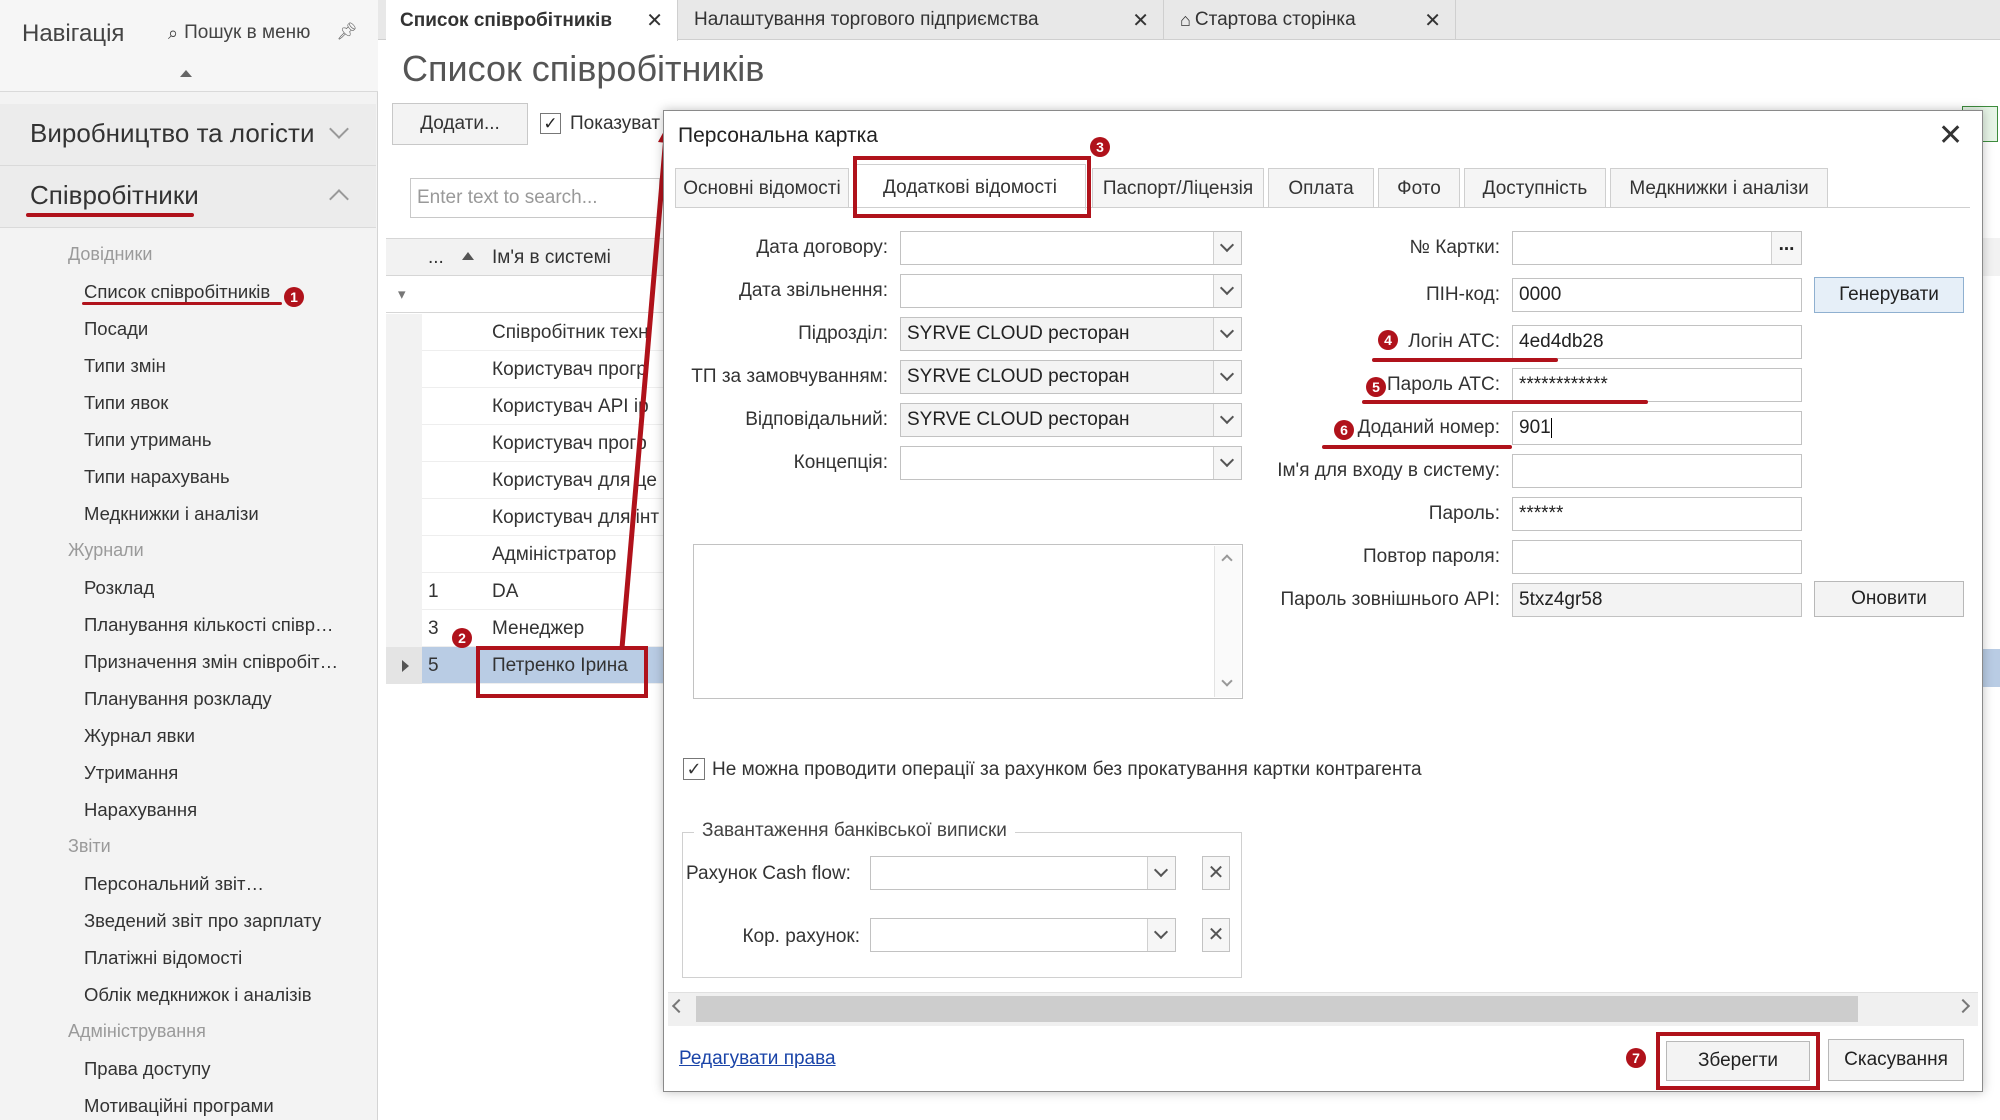  Describe the element at coordinates (202, 921) in the screenshot. I see `nav-item-salary-report: Зведений звіт про зарплату` at that location.